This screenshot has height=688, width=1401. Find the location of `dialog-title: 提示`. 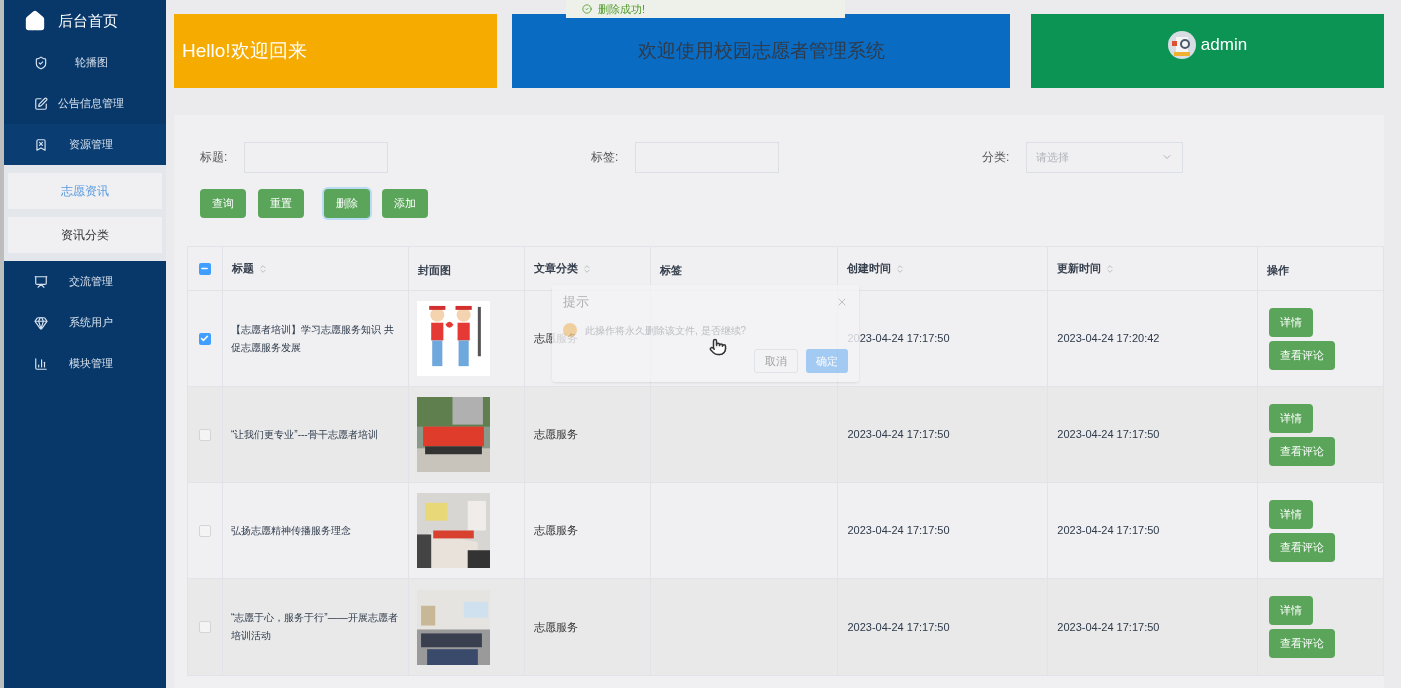

dialog-title: 提示 is located at coordinates (576, 302).